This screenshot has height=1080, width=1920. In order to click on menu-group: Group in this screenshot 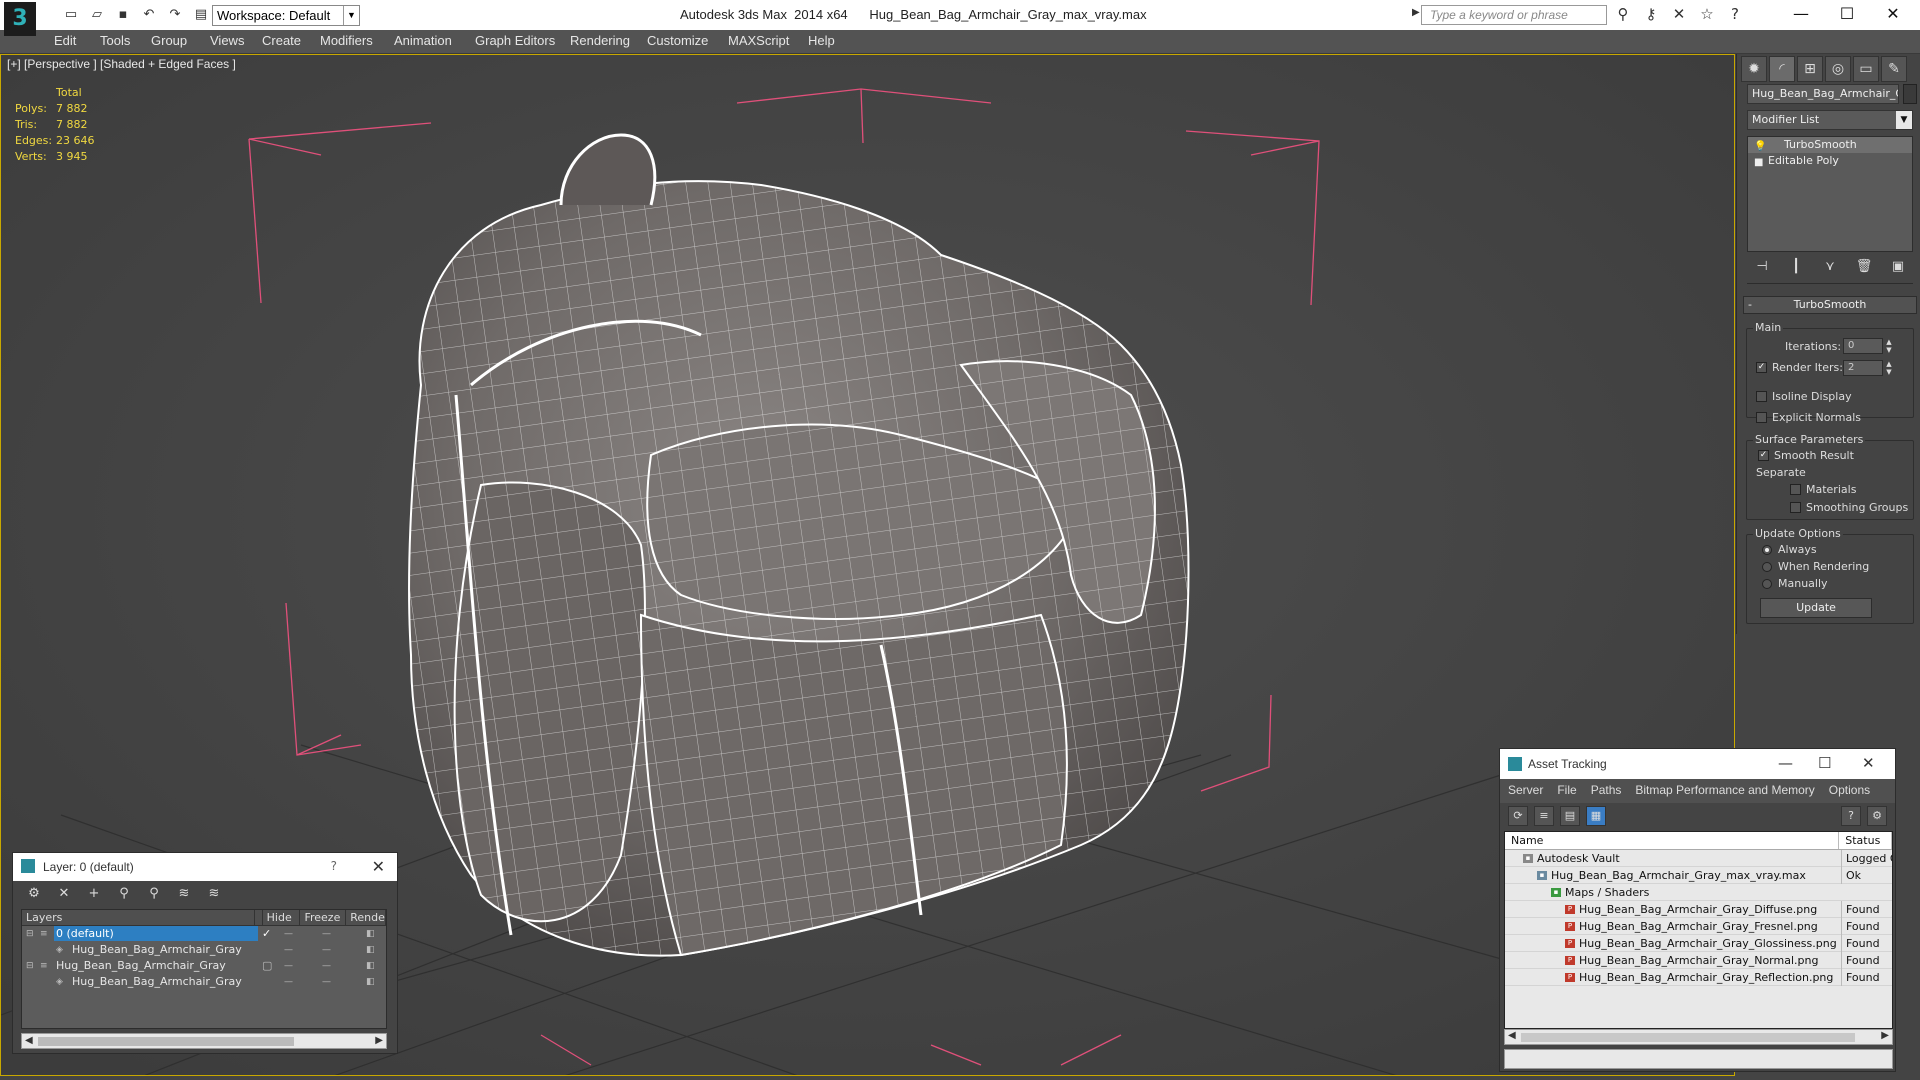, I will do `click(169, 40)`.